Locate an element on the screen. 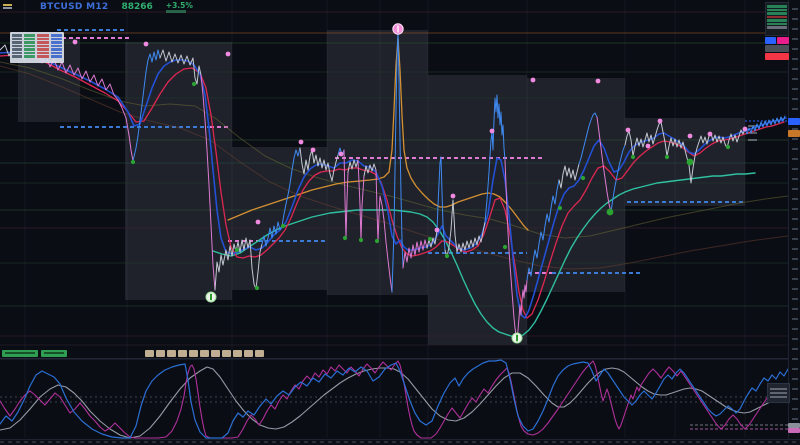  session-stat-badge is located at coordinates (54, 353).